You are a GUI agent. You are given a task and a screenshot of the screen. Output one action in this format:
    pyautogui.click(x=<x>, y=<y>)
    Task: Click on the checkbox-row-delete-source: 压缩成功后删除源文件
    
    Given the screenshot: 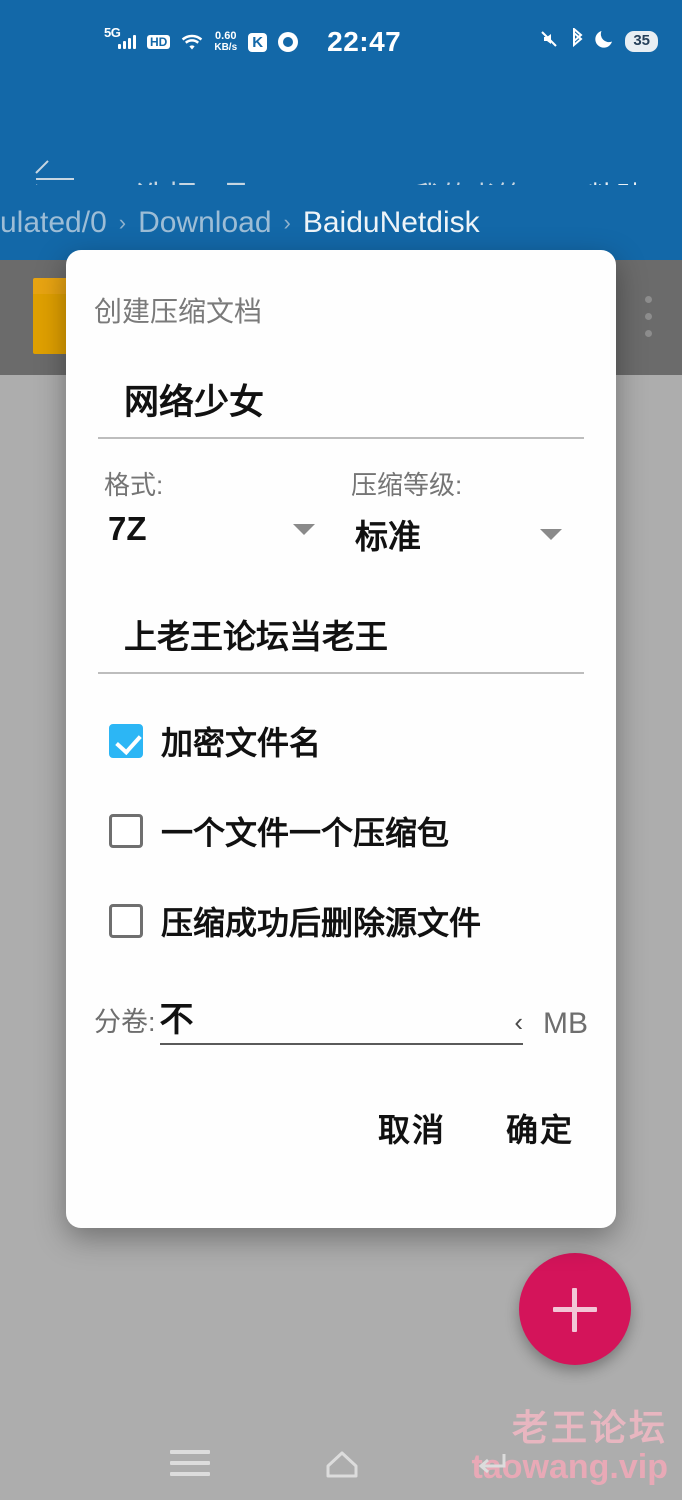 What is the action you would take?
    pyautogui.click(x=341, y=899)
    